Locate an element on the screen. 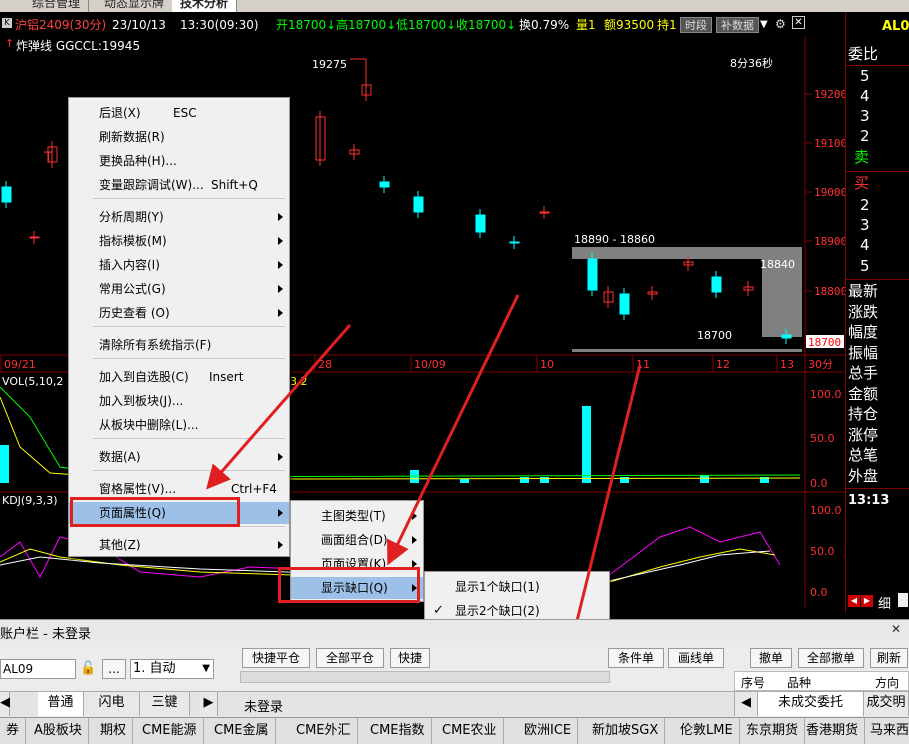 Image resolution: width=909 pixels, height=744 pixels. tab-three-keys: 三键 is located at coordinates (165, 704).